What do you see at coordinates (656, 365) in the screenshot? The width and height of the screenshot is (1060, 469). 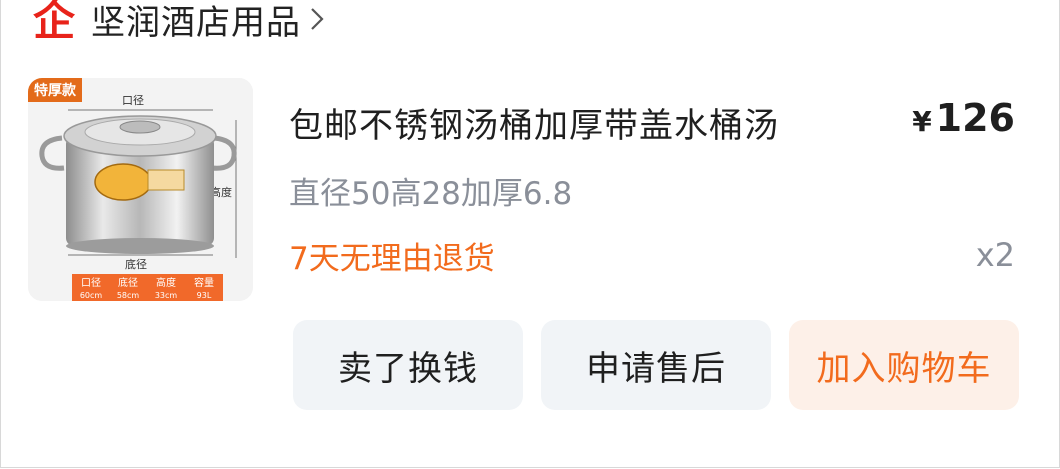 I see `after-sale-button: 申请售后` at bounding box center [656, 365].